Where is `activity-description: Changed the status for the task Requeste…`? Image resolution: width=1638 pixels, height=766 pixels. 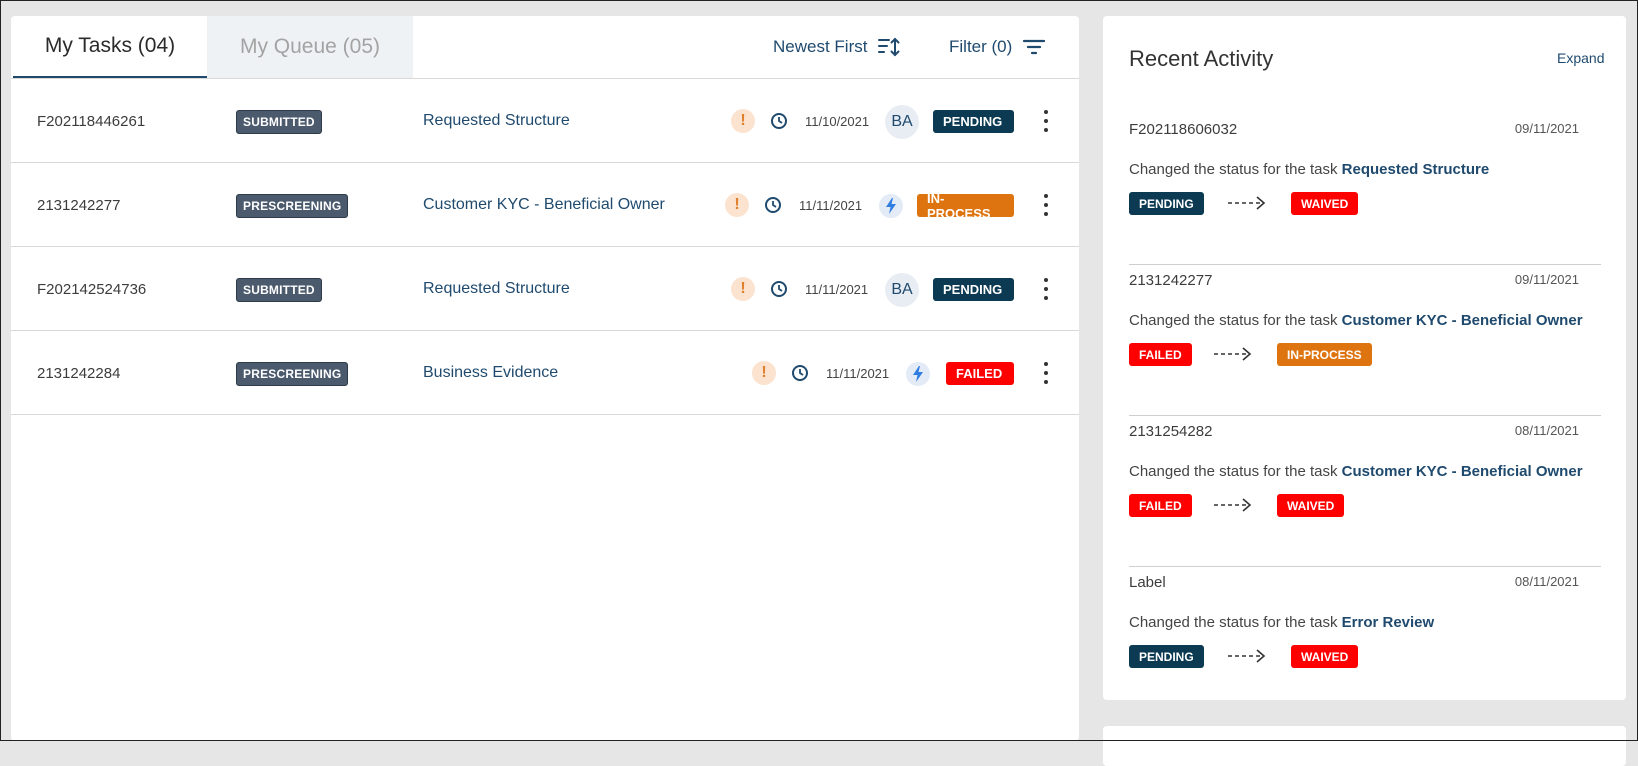 activity-description: Changed the status for the task Requeste… is located at coordinates (1309, 169).